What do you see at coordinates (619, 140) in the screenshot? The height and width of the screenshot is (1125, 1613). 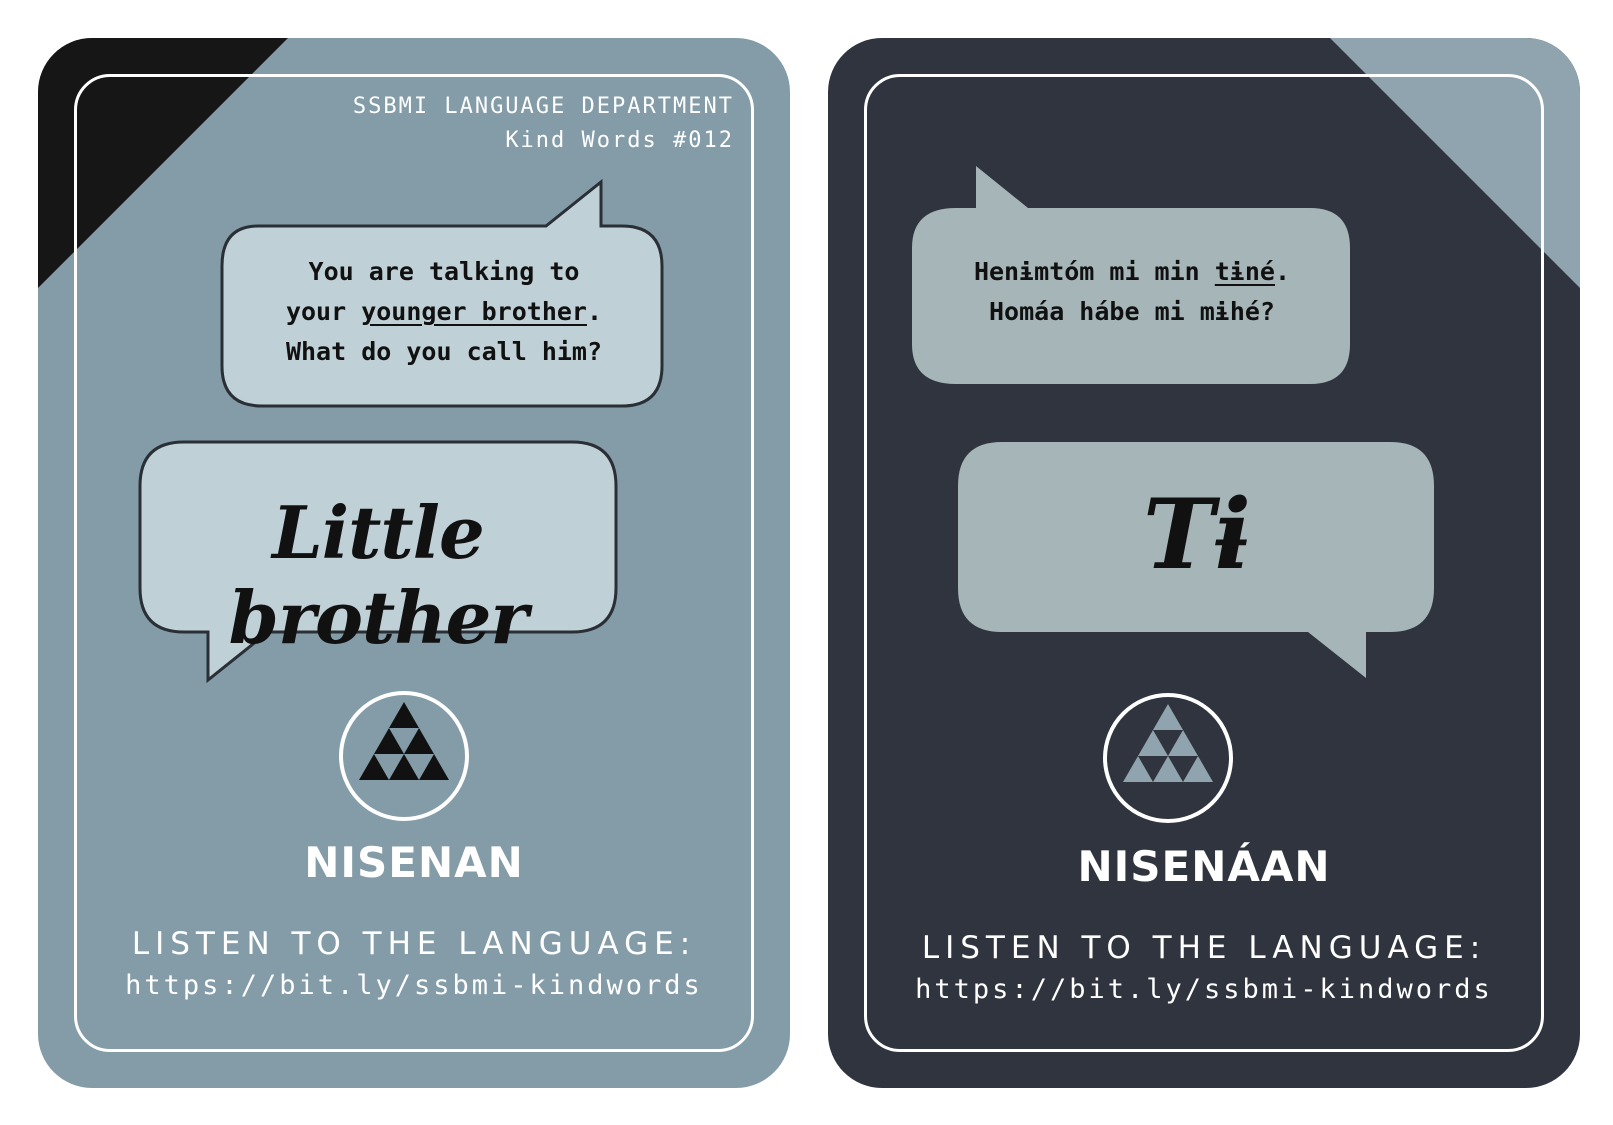 I see `card-number-label: Kind Words #012` at bounding box center [619, 140].